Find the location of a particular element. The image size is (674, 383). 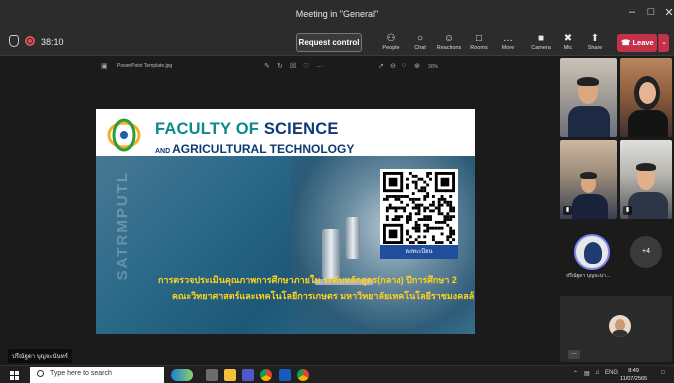

people-button: ⚇ People is located at coordinates (391, 44).